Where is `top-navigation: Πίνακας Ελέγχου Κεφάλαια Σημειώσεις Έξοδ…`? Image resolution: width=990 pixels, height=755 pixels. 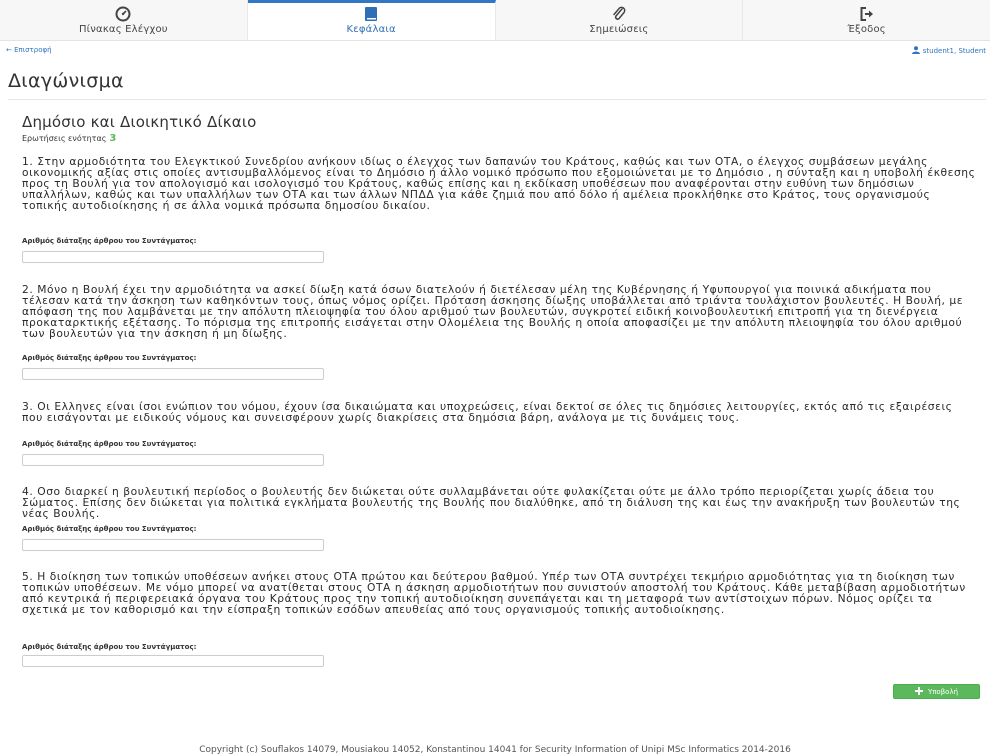 top-navigation: Πίνακας Ελέγχου Κεφάλαια Σημειώσεις Έξοδ… is located at coordinates (495, 20).